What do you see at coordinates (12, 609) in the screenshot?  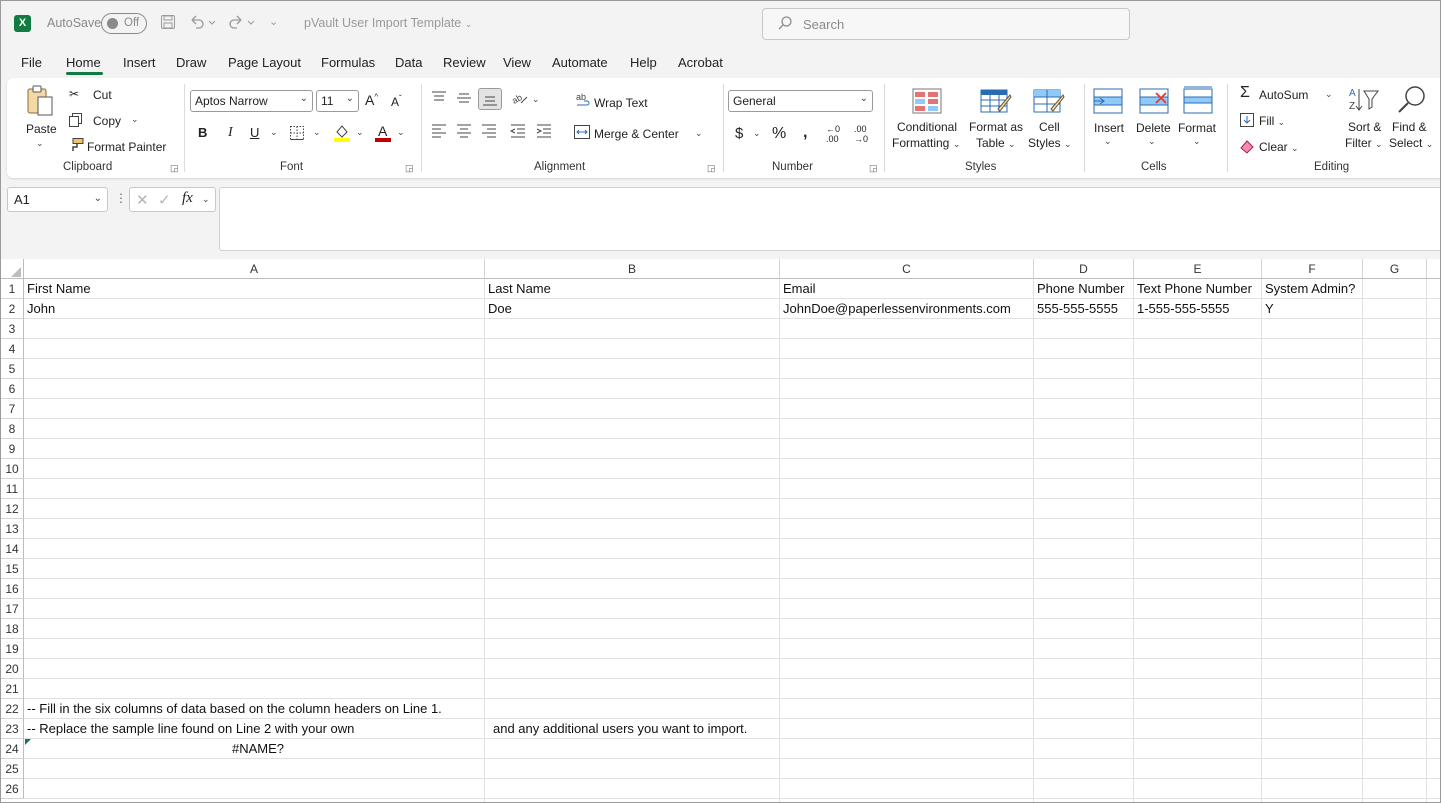 I see `row-header-17: 17` at bounding box center [12, 609].